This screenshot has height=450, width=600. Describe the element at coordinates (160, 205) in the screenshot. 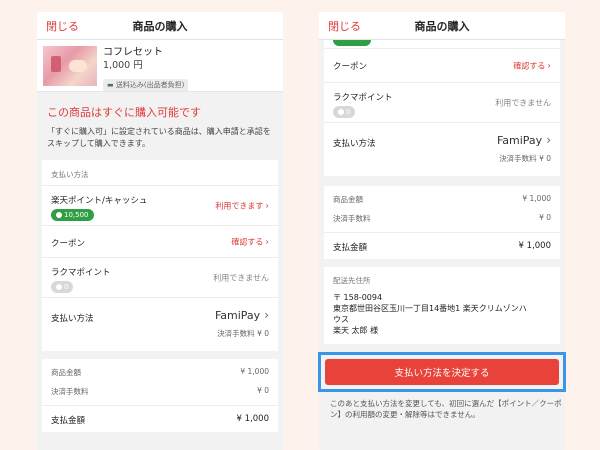

I see `rakuten-point-row: 楽天ポイント/キャッシュ 10,500 利用できます ›` at that location.